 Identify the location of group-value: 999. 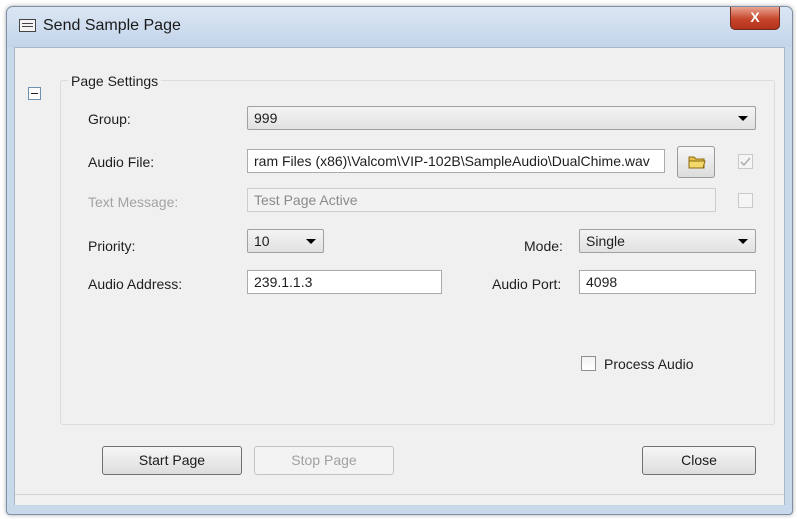
(266, 118).